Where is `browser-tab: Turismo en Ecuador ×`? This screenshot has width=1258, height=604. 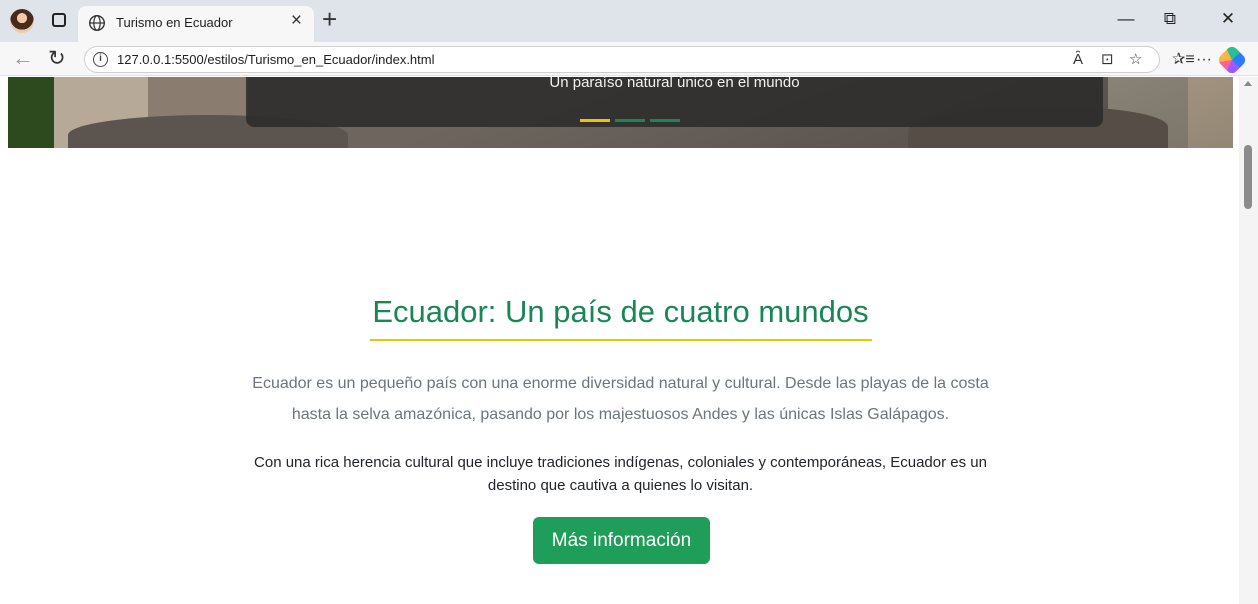 browser-tab: Turismo en Ecuador × is located at coordinates (196, 24).